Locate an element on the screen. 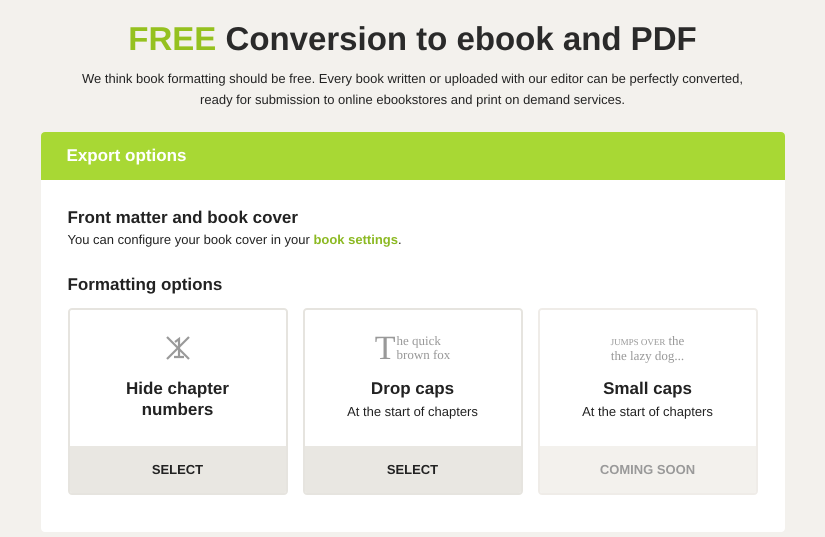 The image size is (825, 537). intro-text: We think book formatting should be free. Every book written or uploaded with our editor can be perfectly converted, ready for submission to online ebookstores and print on demand services. is located at coordinates (412, 89).